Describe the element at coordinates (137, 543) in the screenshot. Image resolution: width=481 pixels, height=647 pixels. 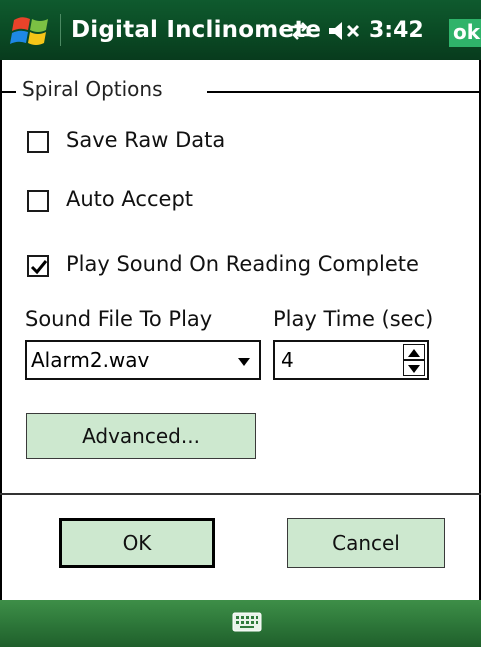
I see `ok-button: OK` at that location.